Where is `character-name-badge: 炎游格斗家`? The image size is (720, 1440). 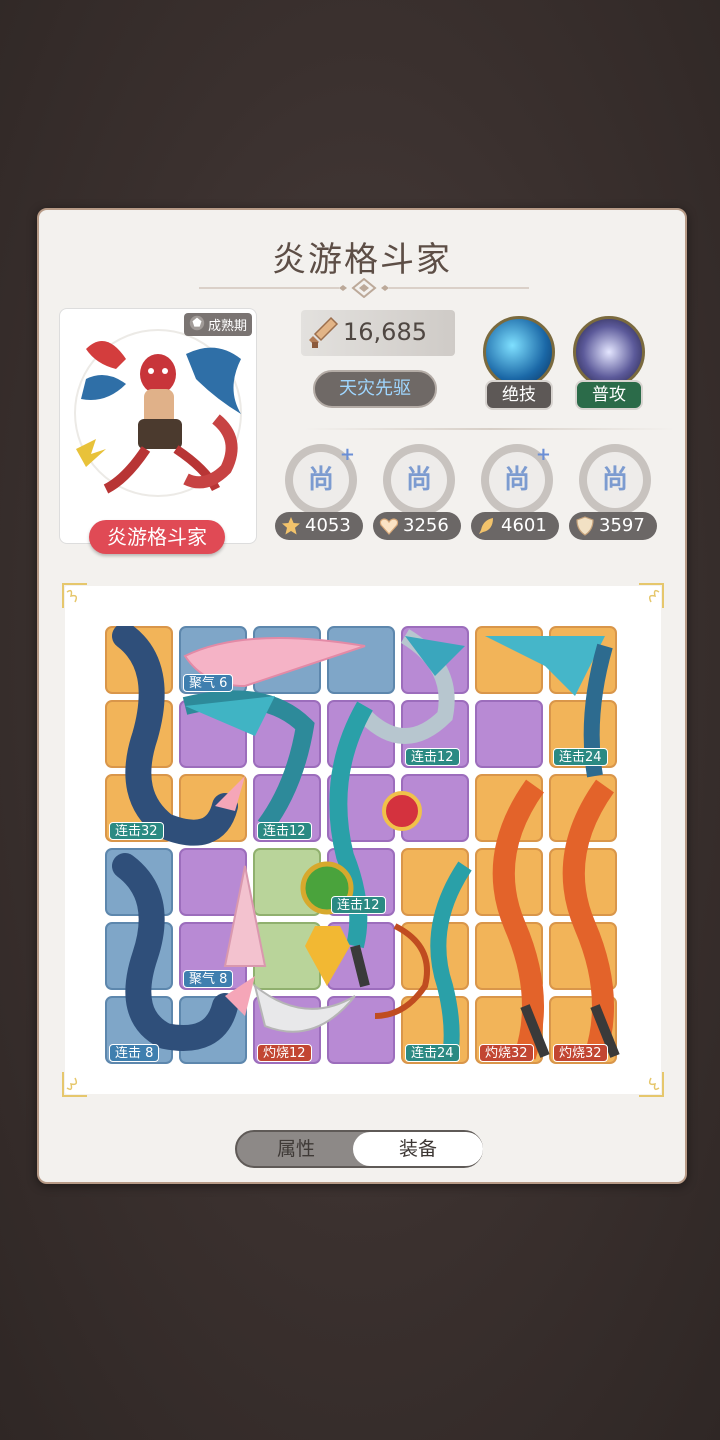
character-name-badge: 炎游格斗家 is located at coordinates (157, 537).